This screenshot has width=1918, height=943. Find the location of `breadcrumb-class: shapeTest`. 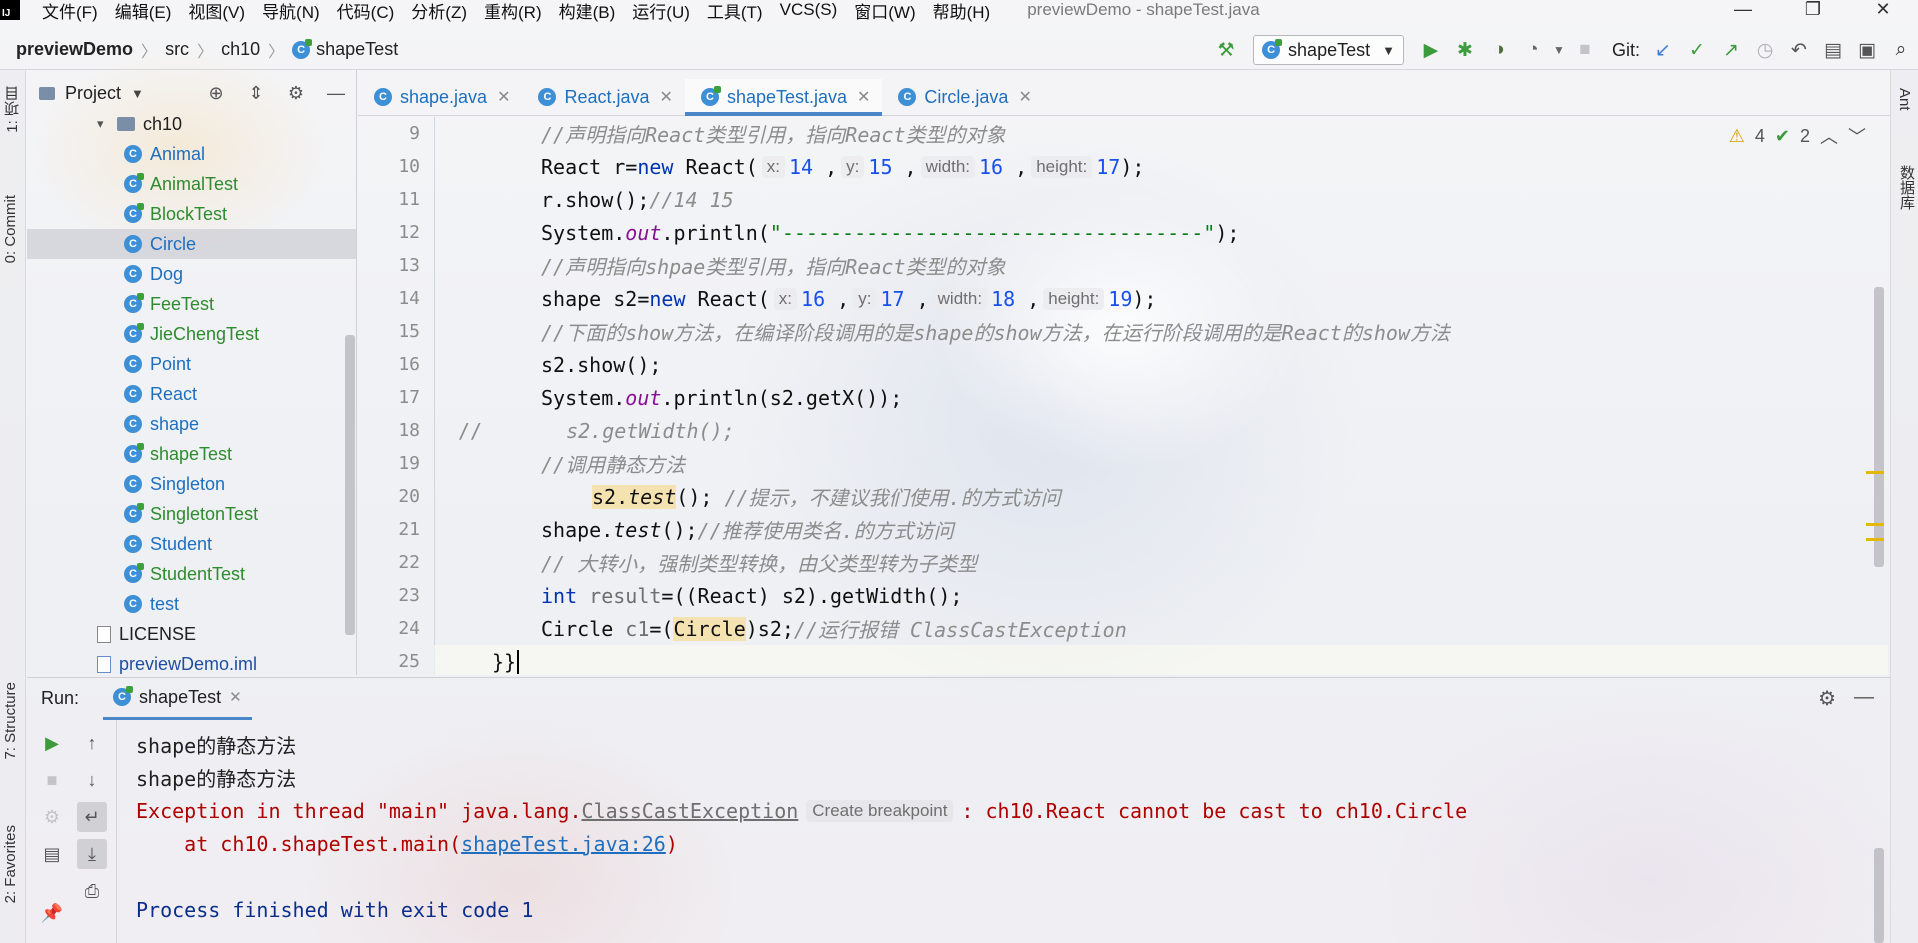

breadcrumb-class: shapeTest is located at coordinates (357, 49).